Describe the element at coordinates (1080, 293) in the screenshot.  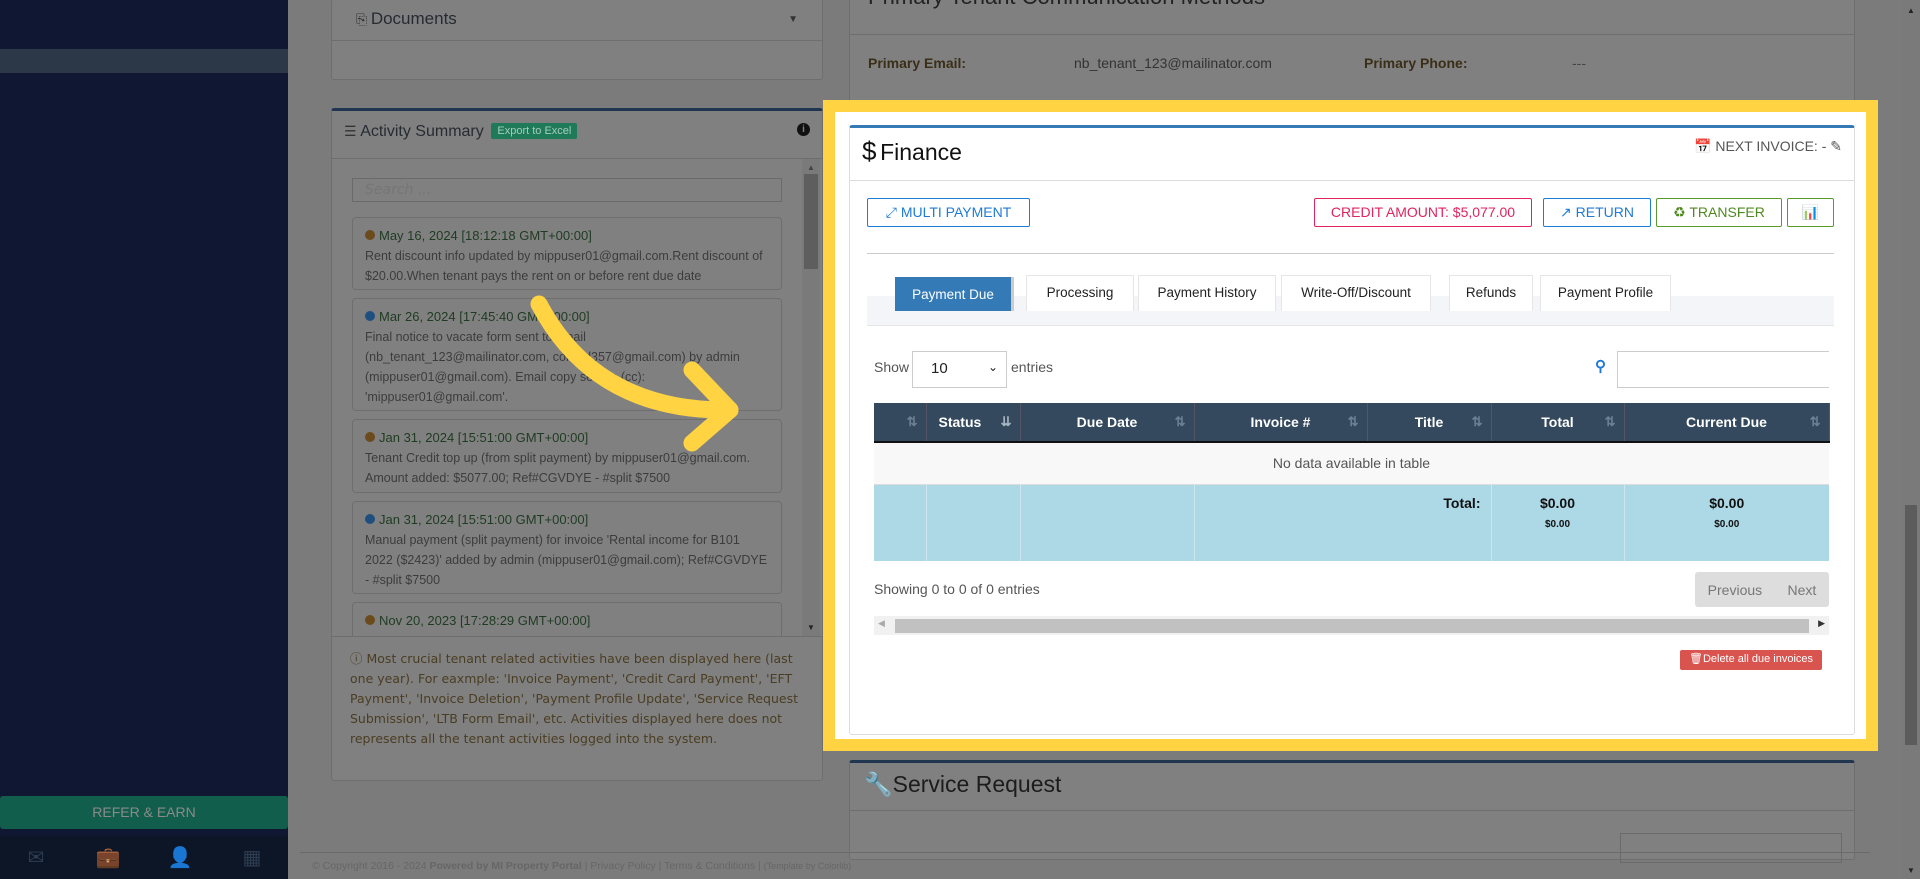
I see `tab-processing: Processing` at that location.